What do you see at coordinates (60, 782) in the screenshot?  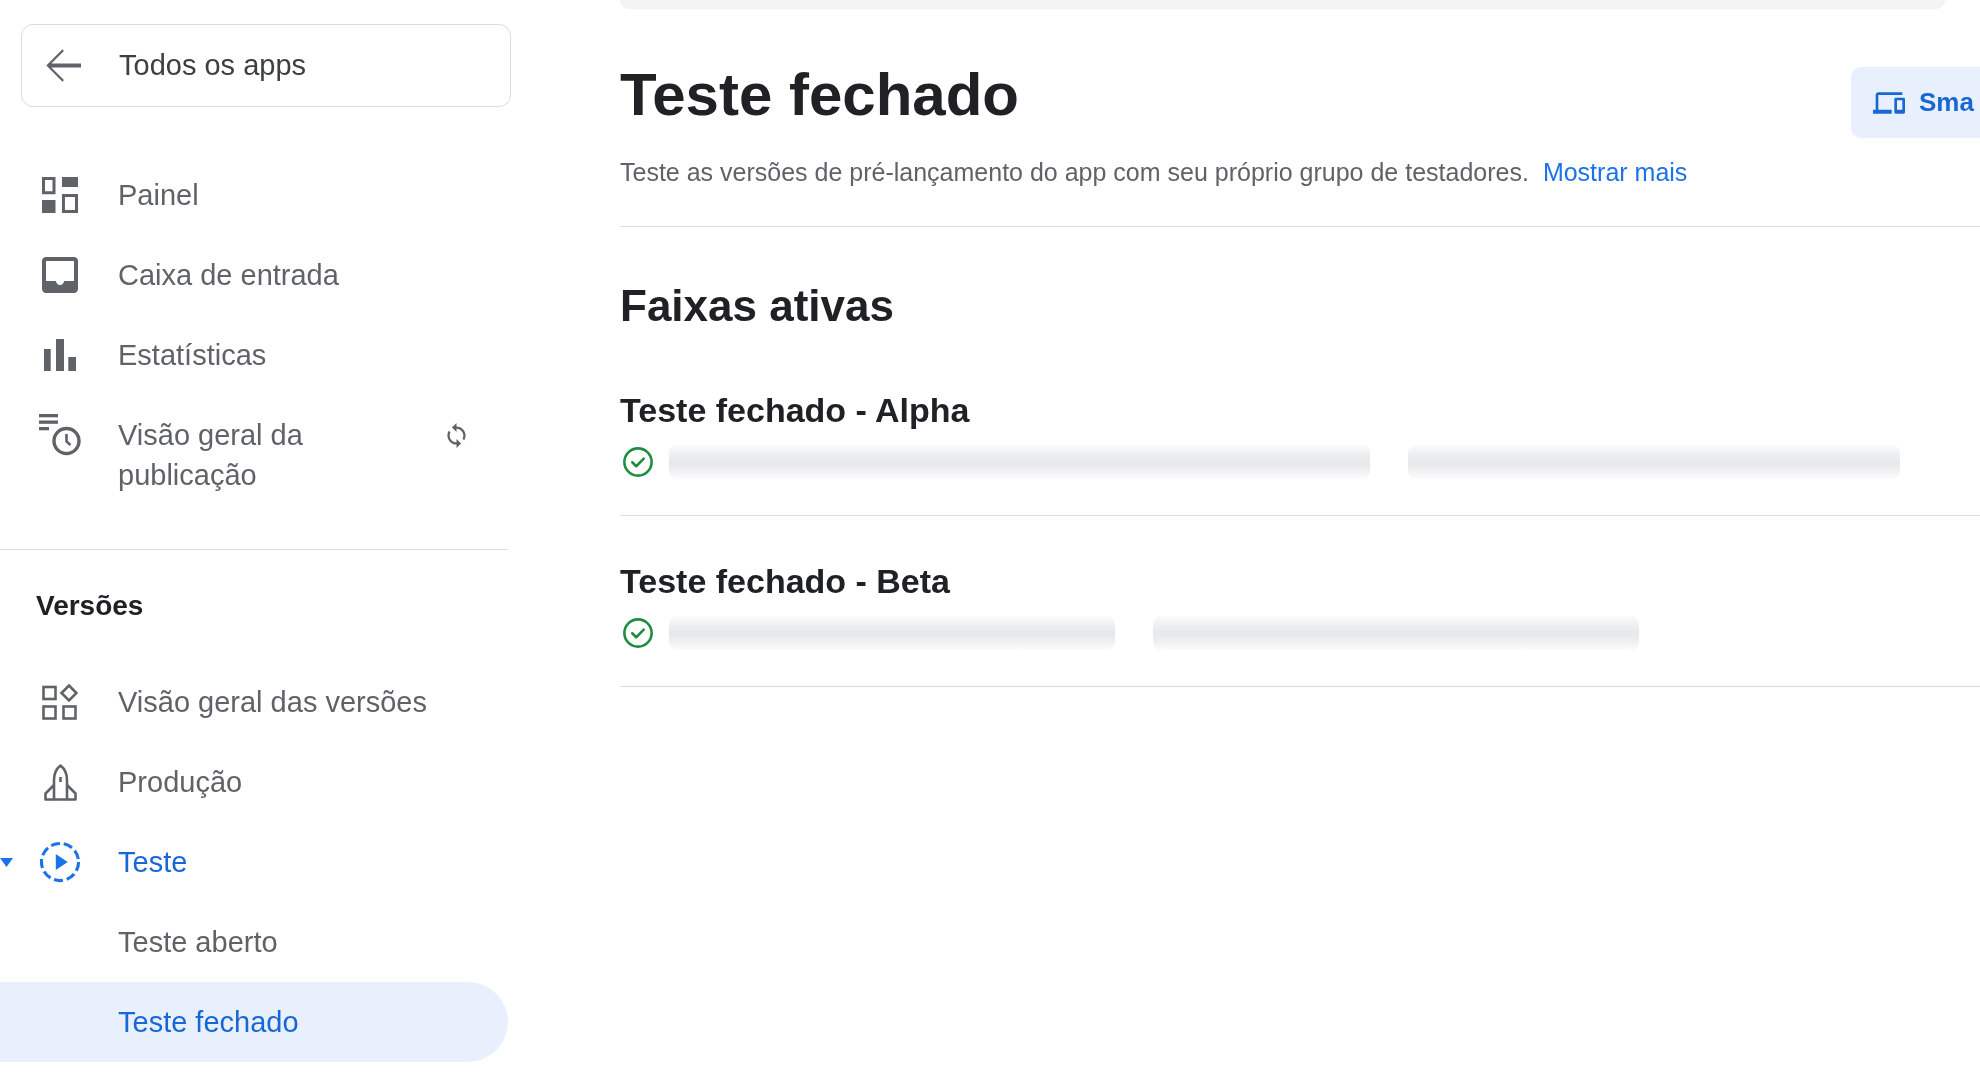 I see `rocket-icon` at bounding box center [60, 782].